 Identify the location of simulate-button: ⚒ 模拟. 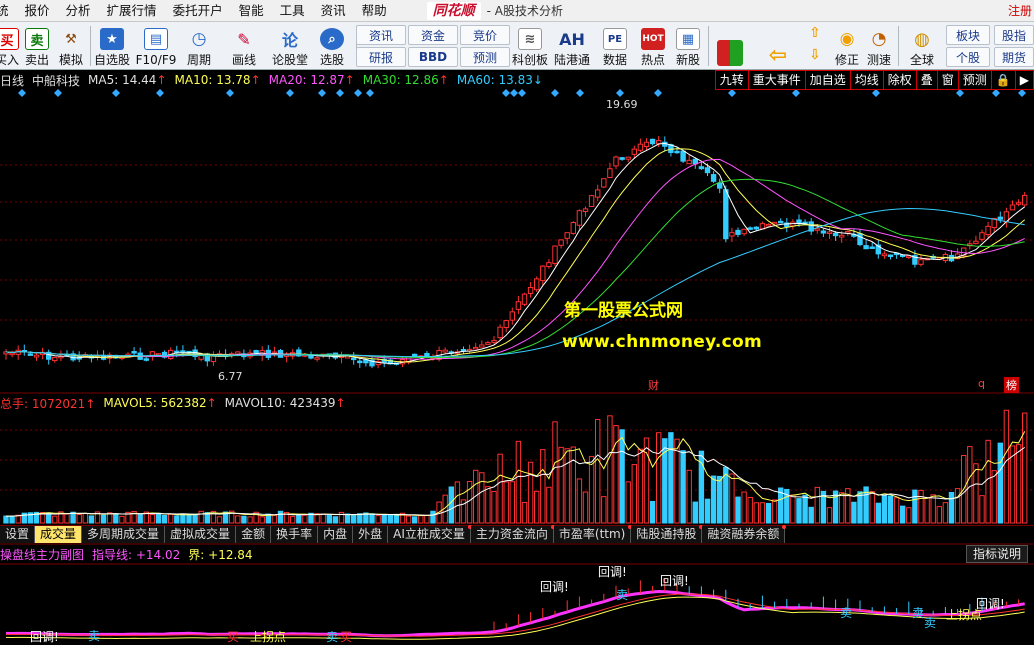
(71, 46).